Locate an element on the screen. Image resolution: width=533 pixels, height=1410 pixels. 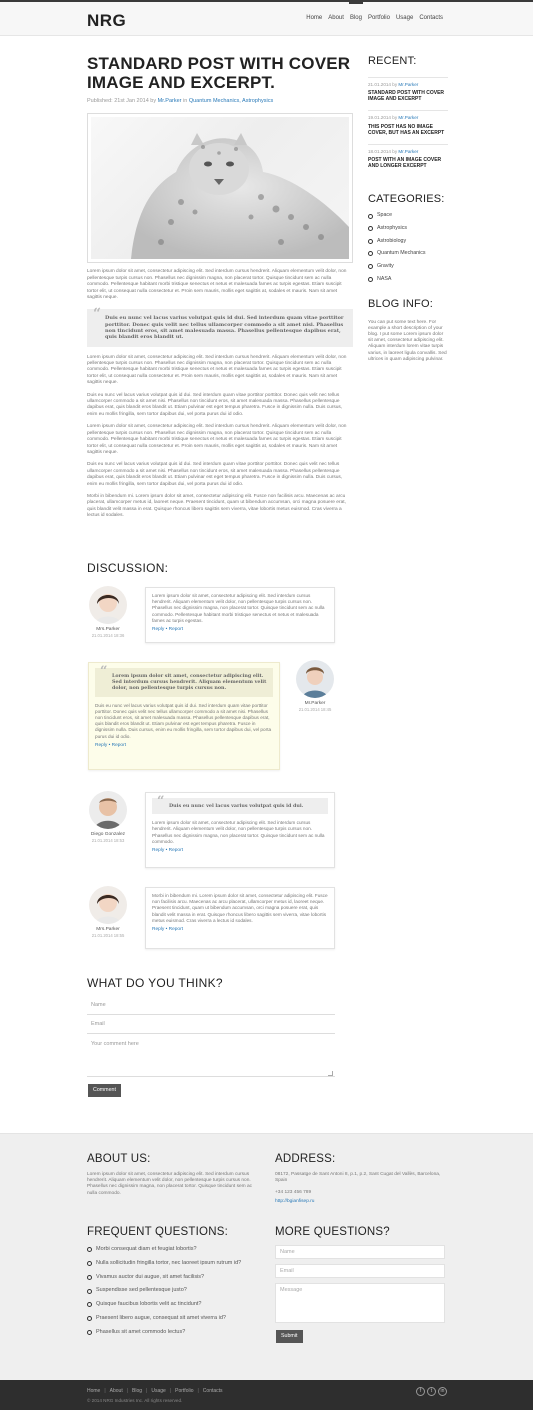
faq-item: Phasellus sit amet commodo lectus? is located at coordinates (164, 1332).